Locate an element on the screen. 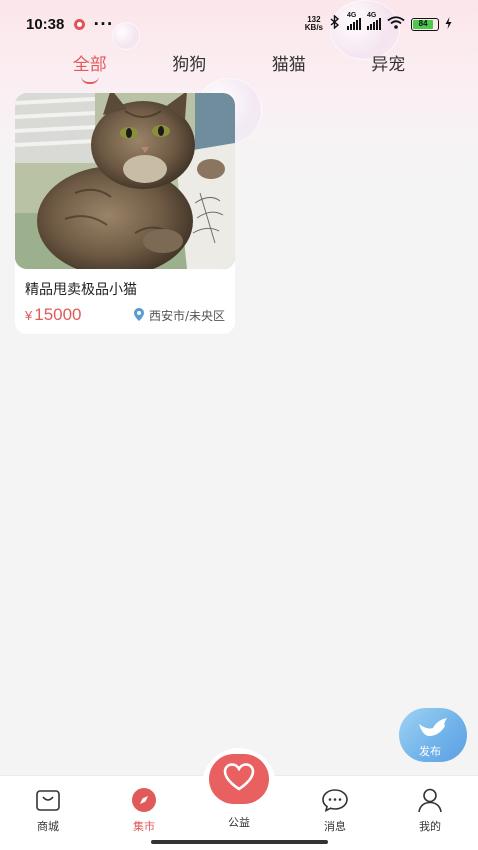 Image resolution: width=478 pixels, height=850 pixels. status-time: 10:38 is located at coordinates (45, 24).